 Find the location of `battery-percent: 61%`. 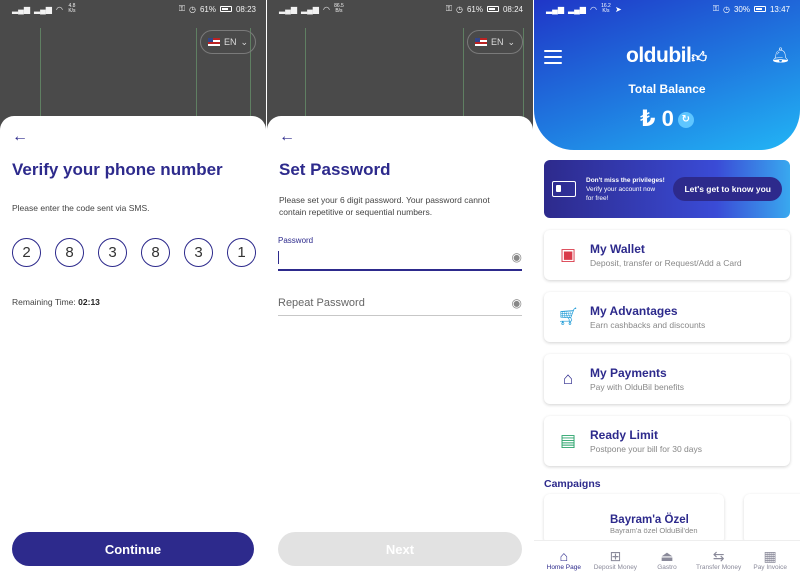

battery-percent: 61% is located at coordinates (207, 9).